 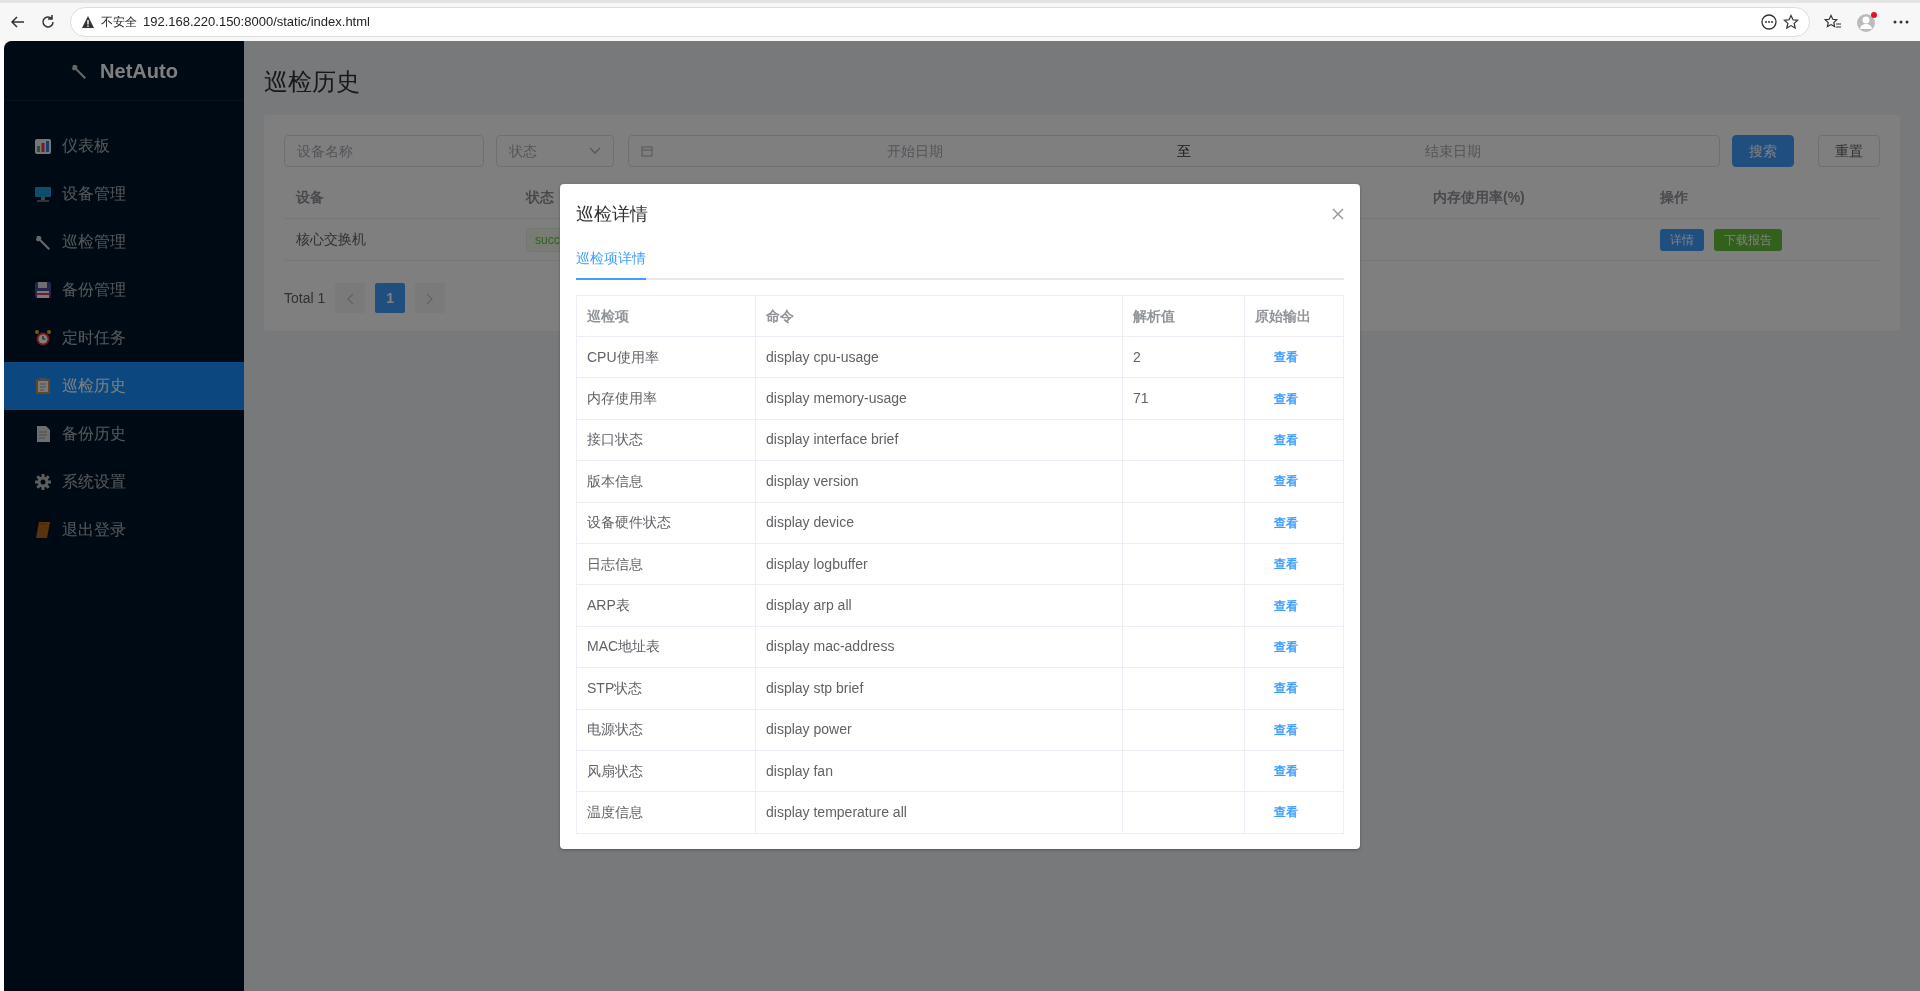 I want to click on table-cell: ARP表, so click(x=666, y=606).